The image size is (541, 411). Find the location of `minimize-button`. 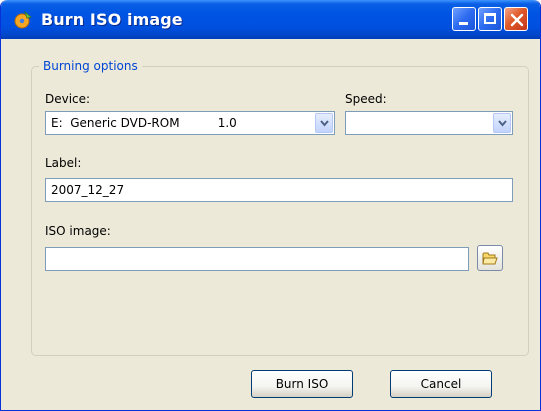

minimize-button is located at coordinates (464, 19).